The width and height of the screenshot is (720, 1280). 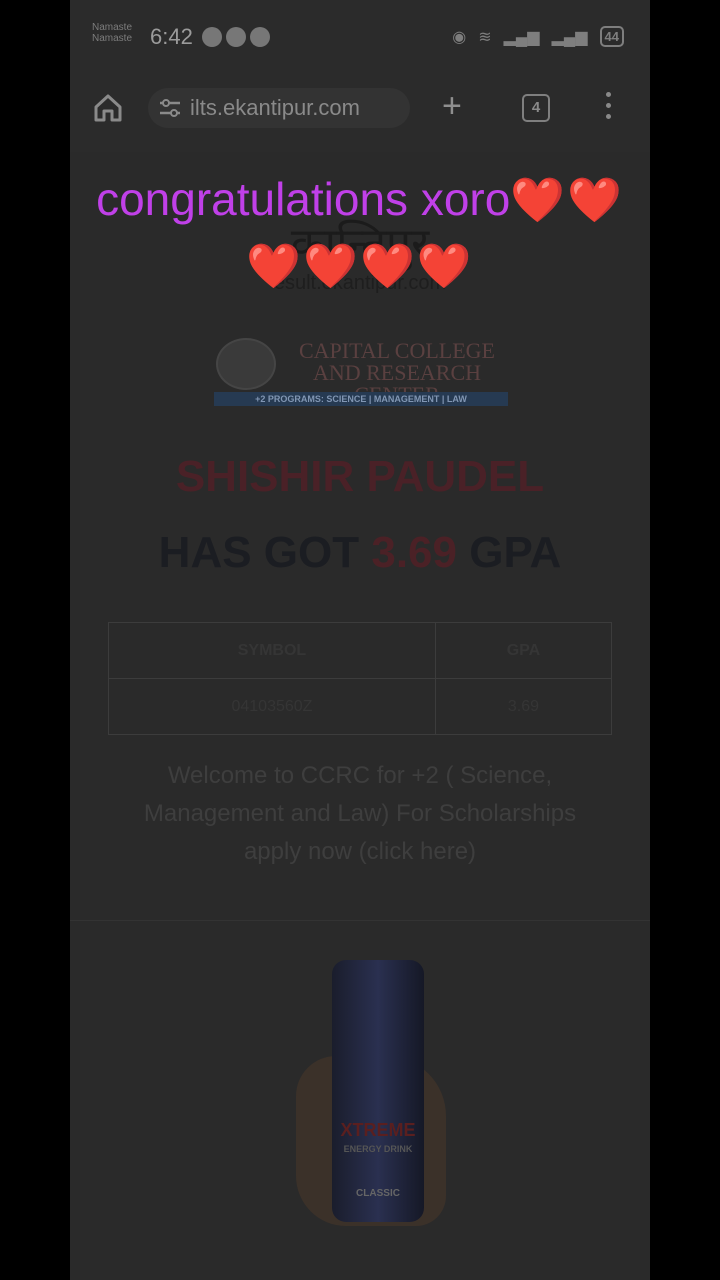 I want to click on new-tab-button: +, so click(x=452, y=106).